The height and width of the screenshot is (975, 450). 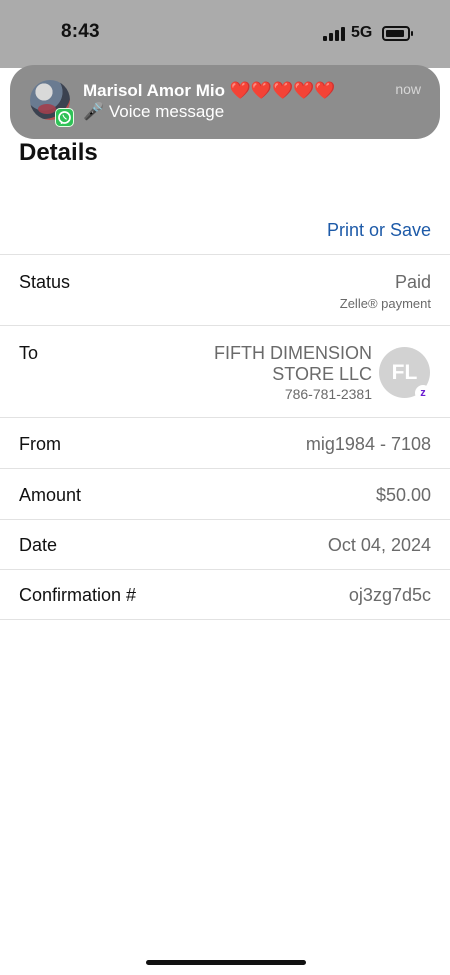 What do you see at coordinates (225, 442) in the screenshot?
I see `from-row: From mig1984 - 7108` at bounding box center [225, 442].